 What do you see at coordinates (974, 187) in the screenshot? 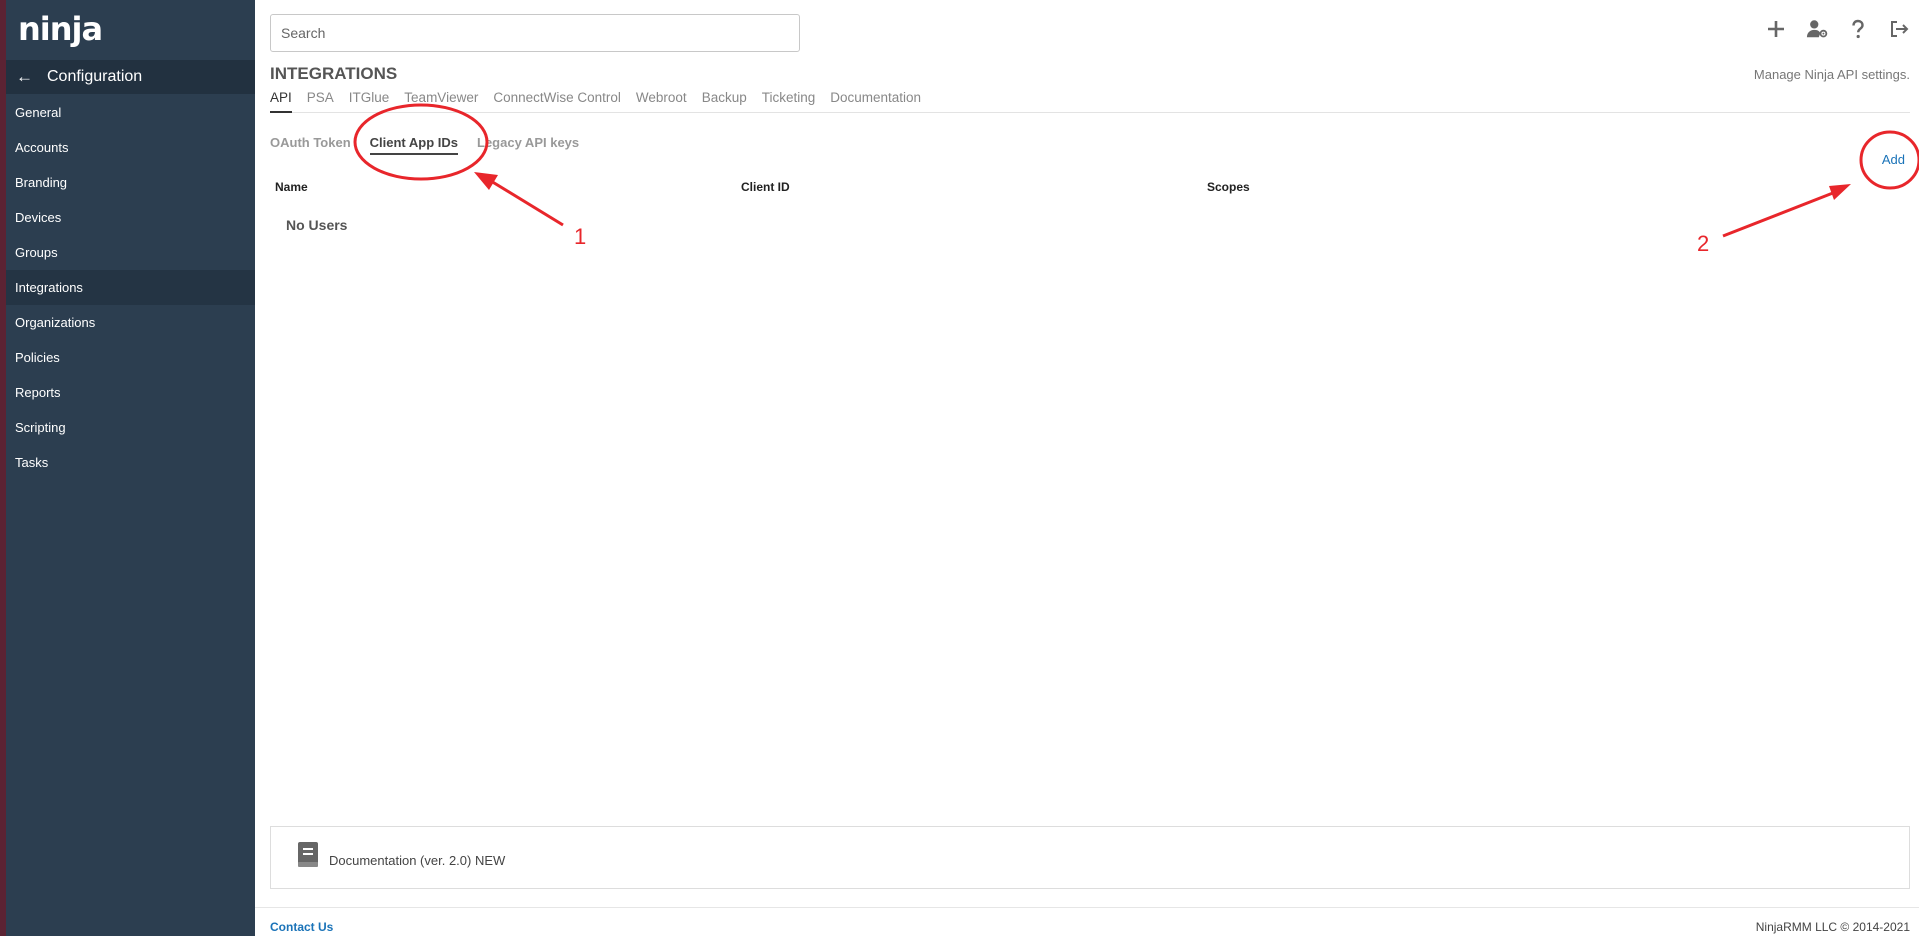
I see `column-header-client-id: Client ID` at bounding box center [974, 187].